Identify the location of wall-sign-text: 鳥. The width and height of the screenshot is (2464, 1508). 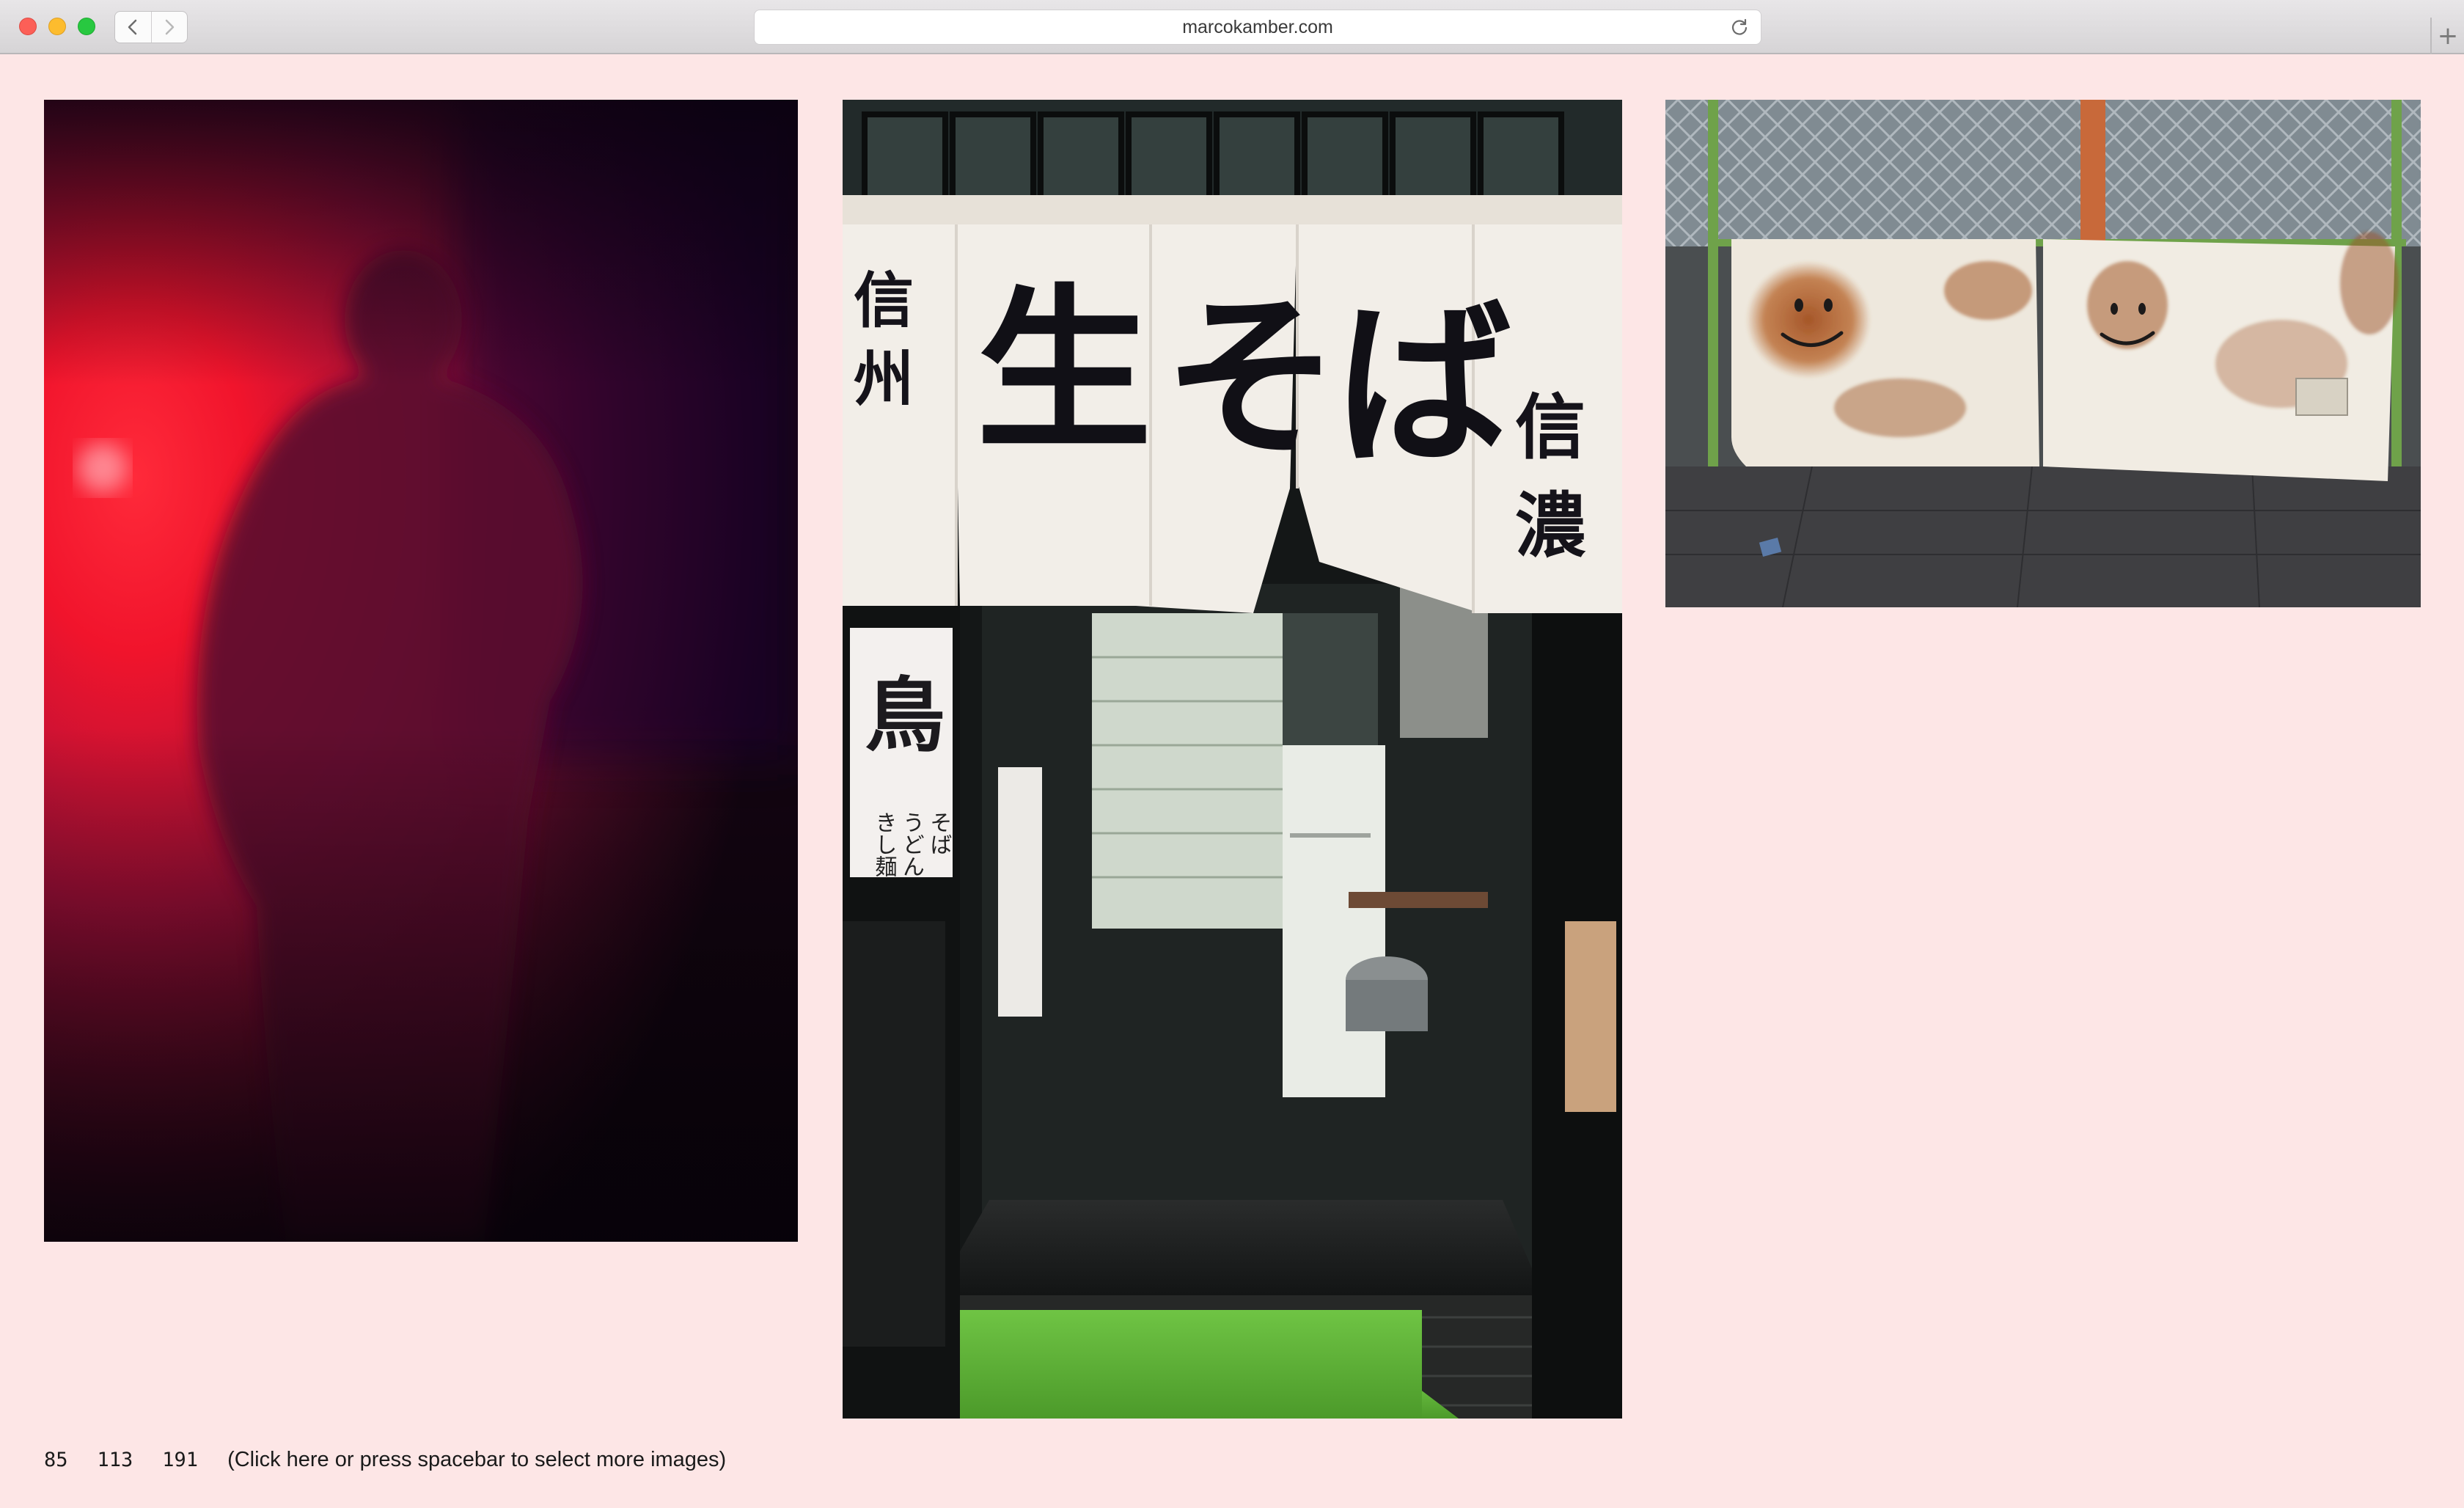
(905, 716).